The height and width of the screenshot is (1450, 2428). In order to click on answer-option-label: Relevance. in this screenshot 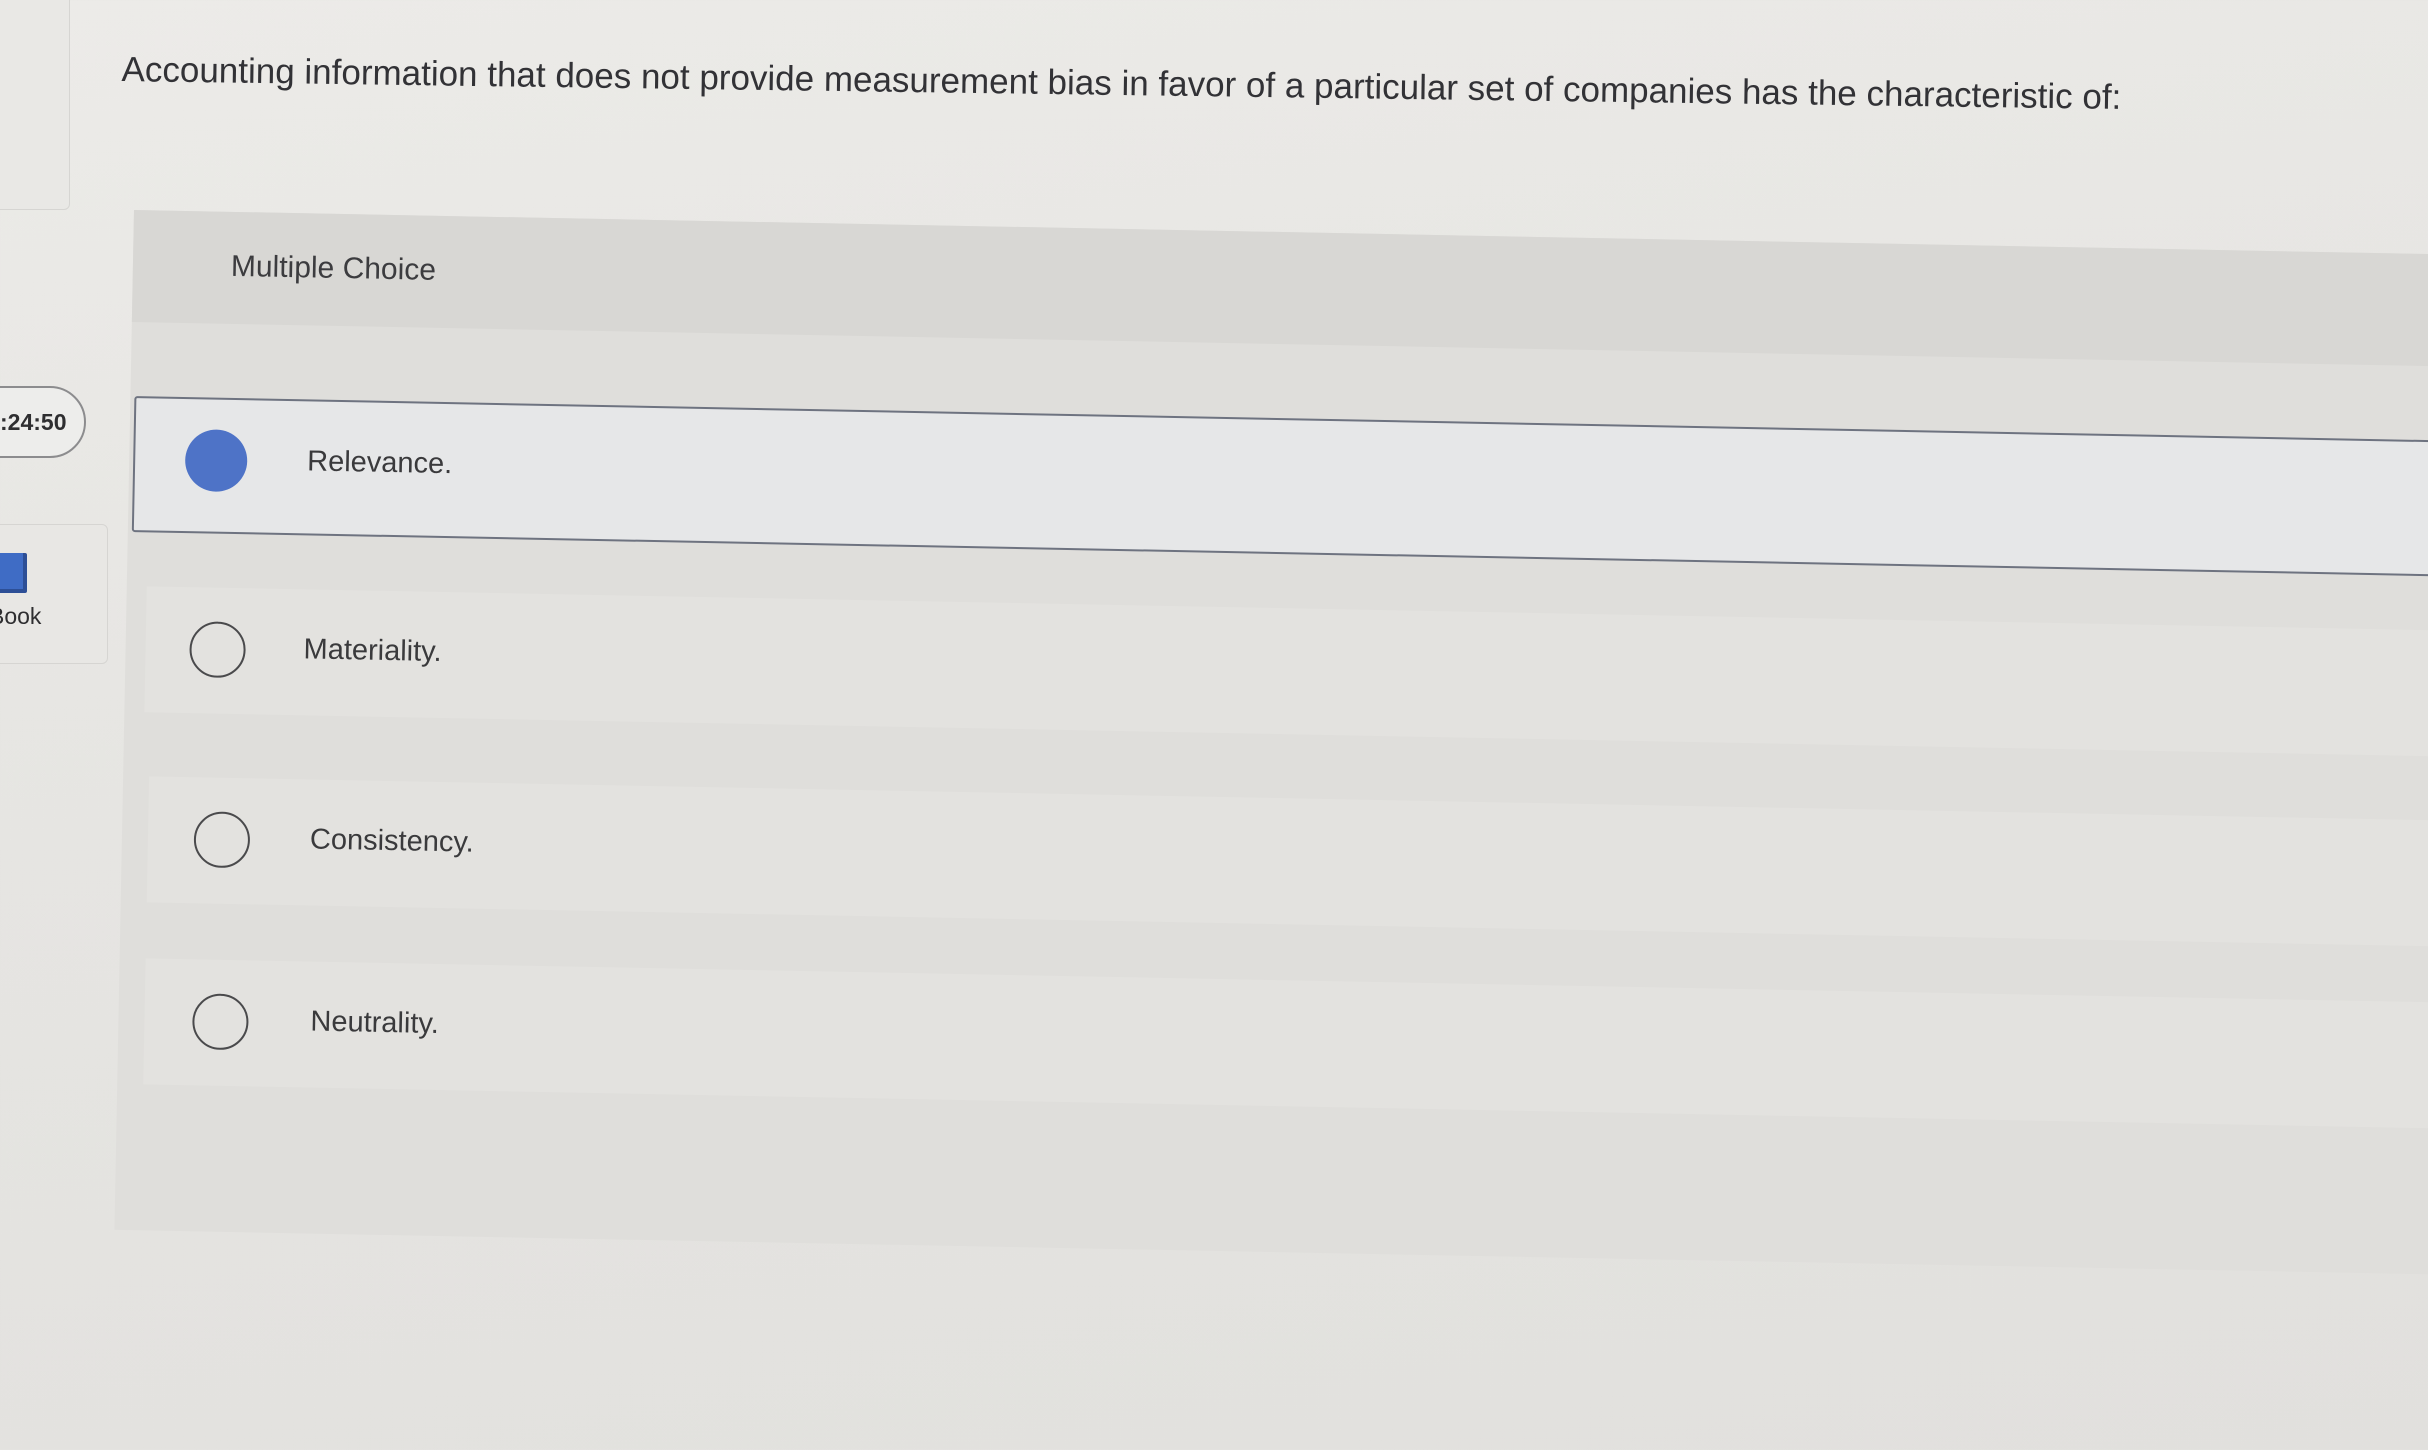, I will do `click(379, 463)`.